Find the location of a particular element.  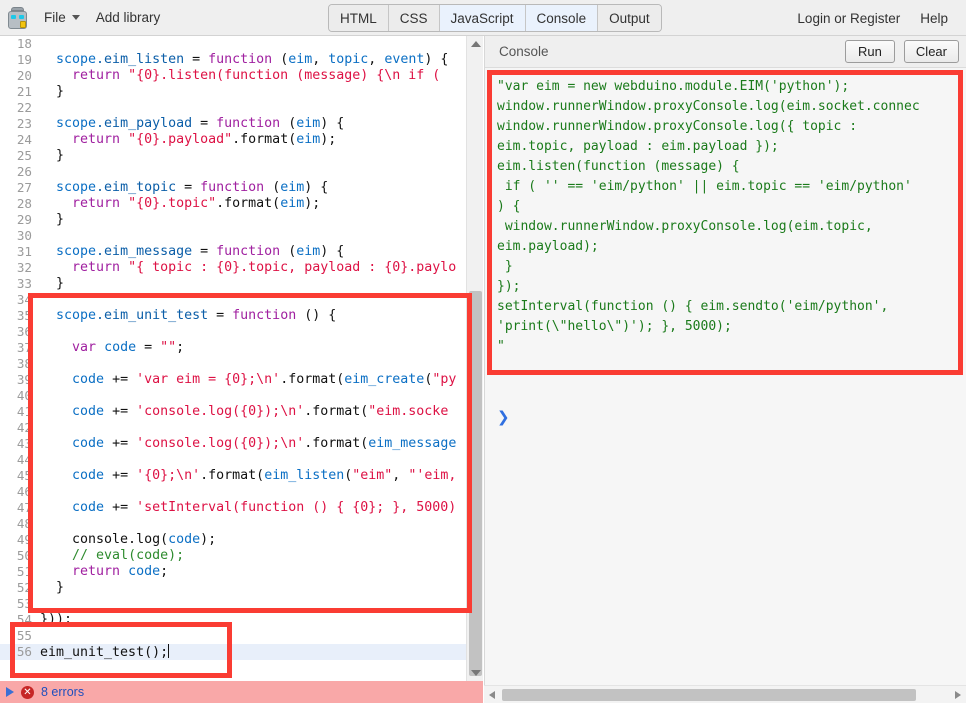

tab-css: CSS is located at coordinates (414, 18).